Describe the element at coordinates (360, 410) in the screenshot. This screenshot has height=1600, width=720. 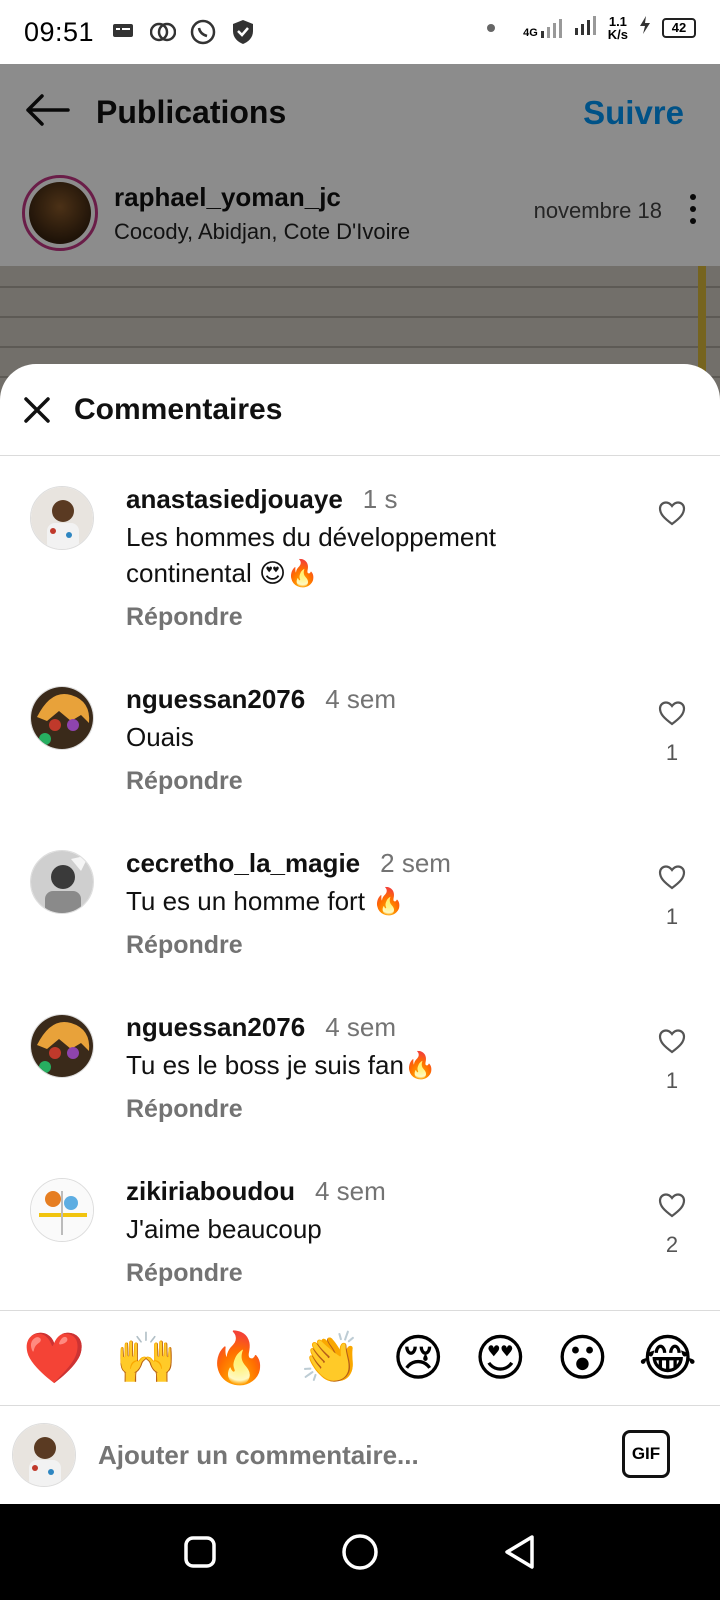
I see `sheet-header: Commentaires` at that location.